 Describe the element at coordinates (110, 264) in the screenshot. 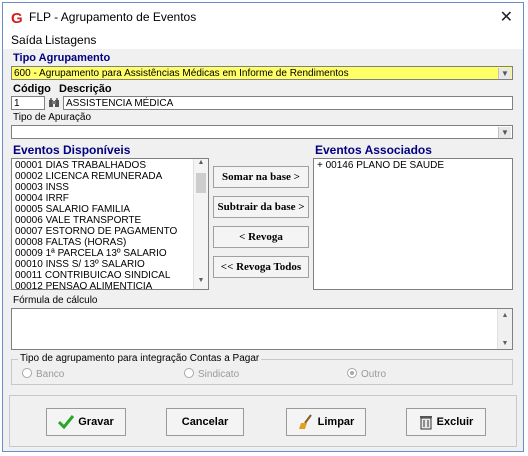

I see `eventos-disponiveis-item: 00010 INSS S/ 13º SALARIO` at that location.